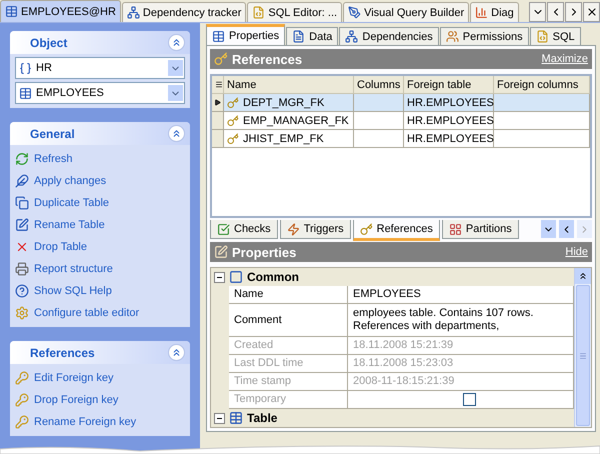  Describe the element at coordinates (288, 382) in the screenshot. I see `property-name: Time stamp` at that location.